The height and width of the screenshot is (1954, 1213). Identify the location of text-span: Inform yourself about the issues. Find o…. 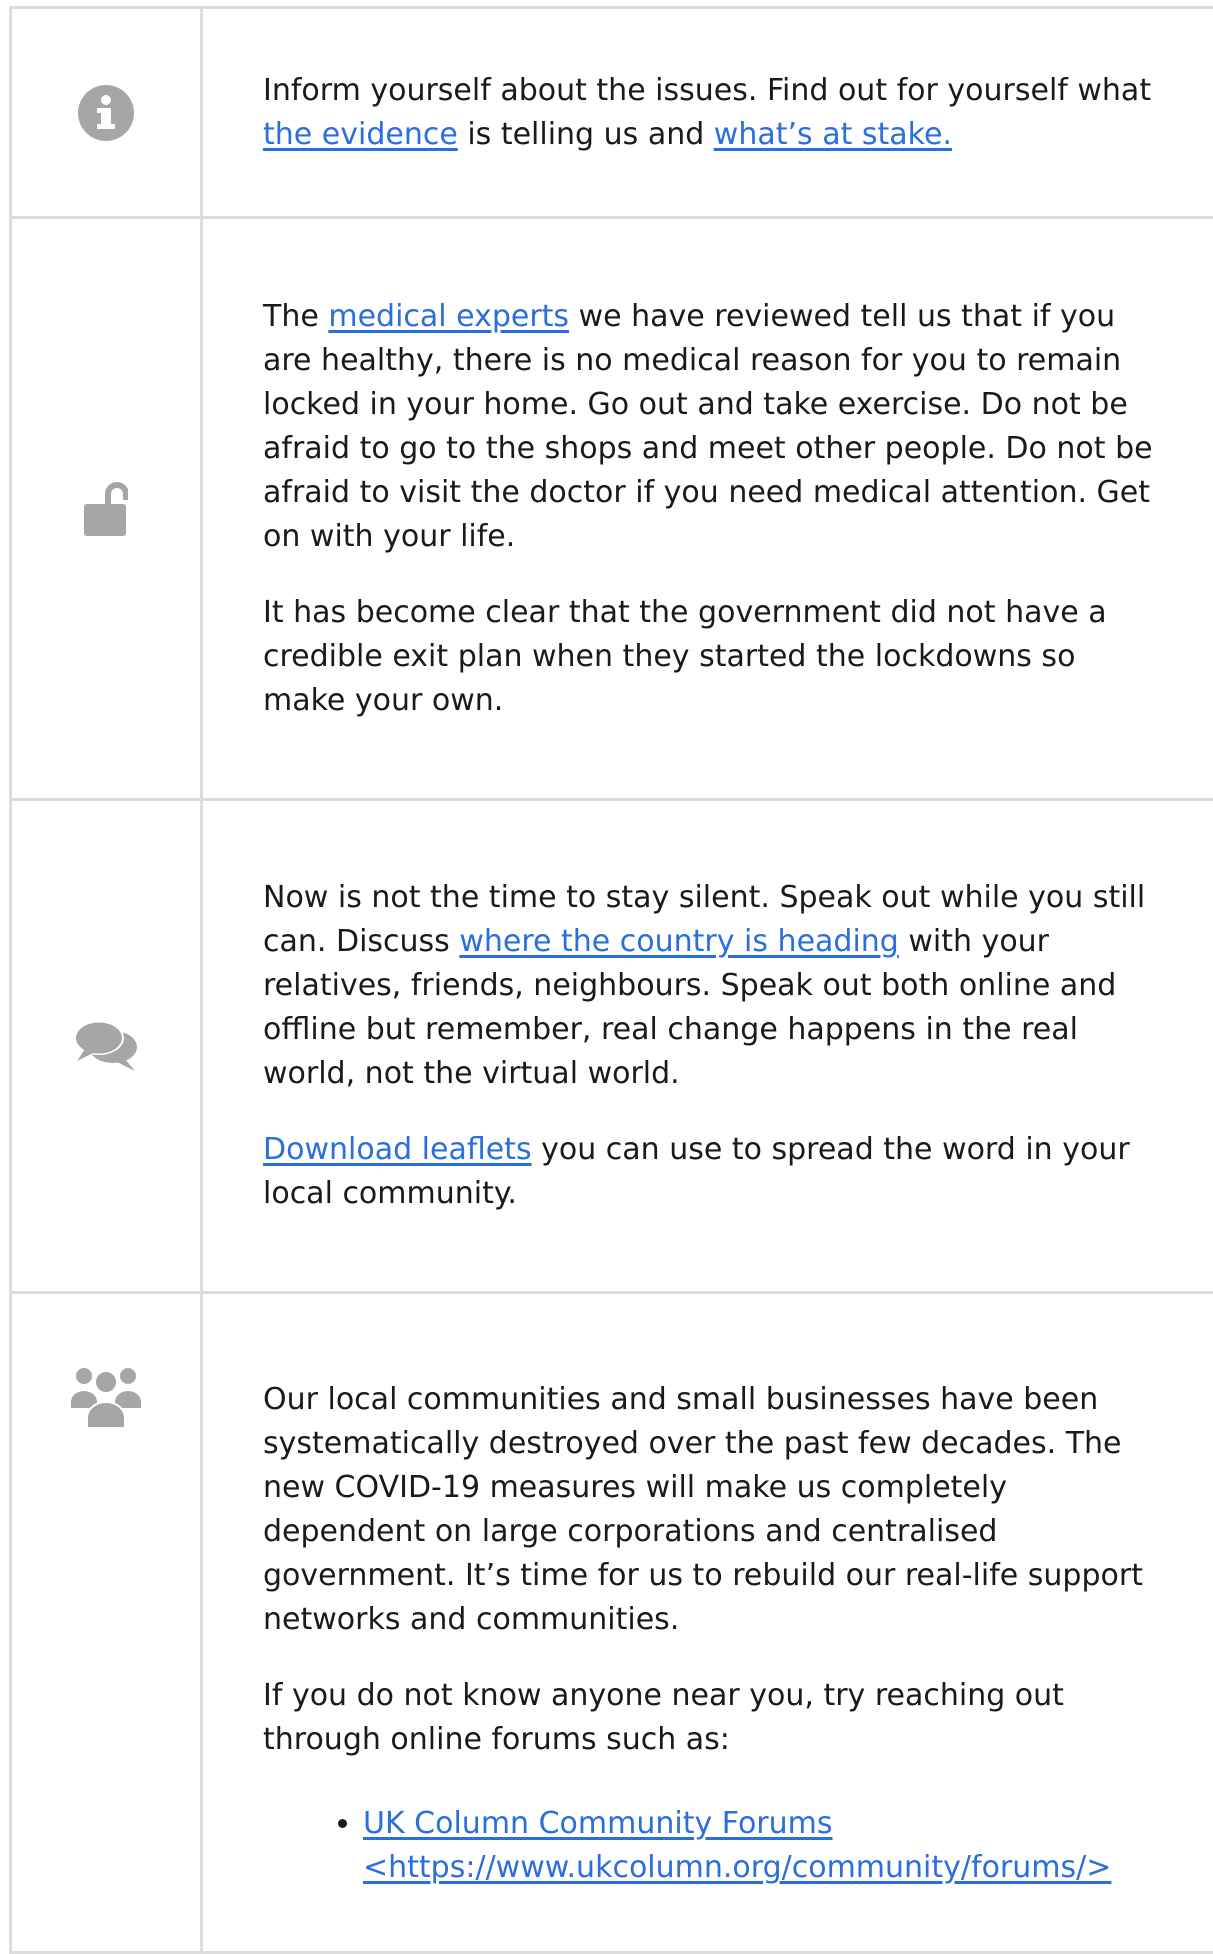
(707, 90).